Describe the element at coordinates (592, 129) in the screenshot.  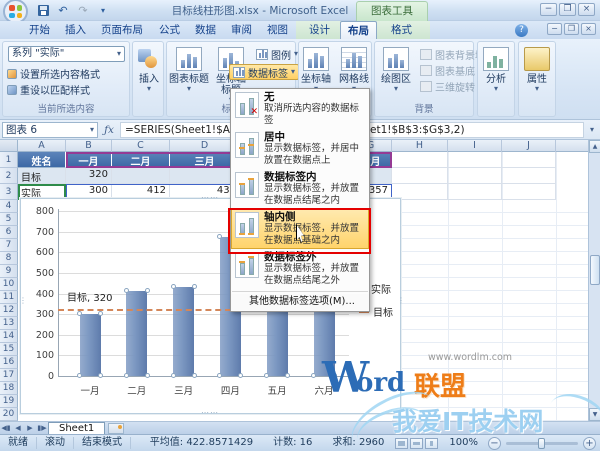
I see `expand-formula-bar-button: ▾` at that location.